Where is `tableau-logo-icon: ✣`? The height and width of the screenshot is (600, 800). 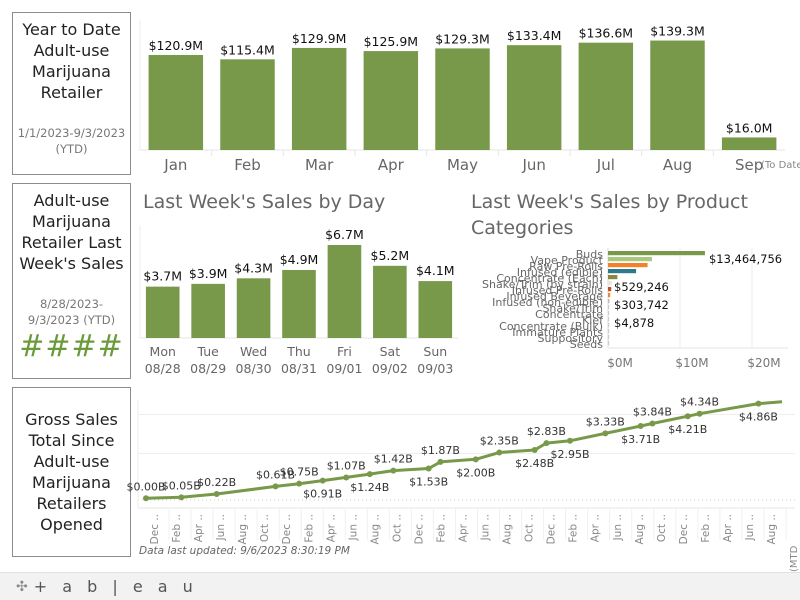
tableau-logo-icon: ✣ is located at coordinates (22, 587).